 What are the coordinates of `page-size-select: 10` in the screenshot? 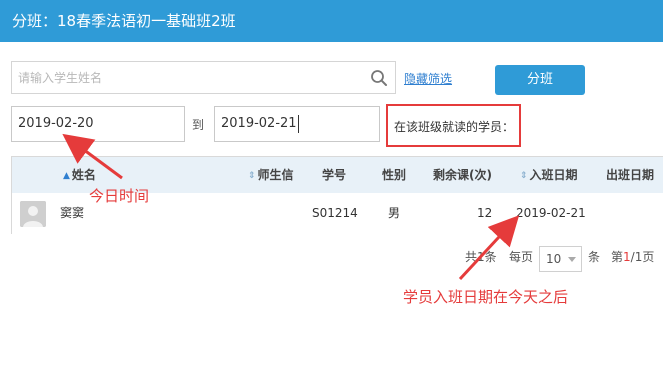 It's located at (560, 259).